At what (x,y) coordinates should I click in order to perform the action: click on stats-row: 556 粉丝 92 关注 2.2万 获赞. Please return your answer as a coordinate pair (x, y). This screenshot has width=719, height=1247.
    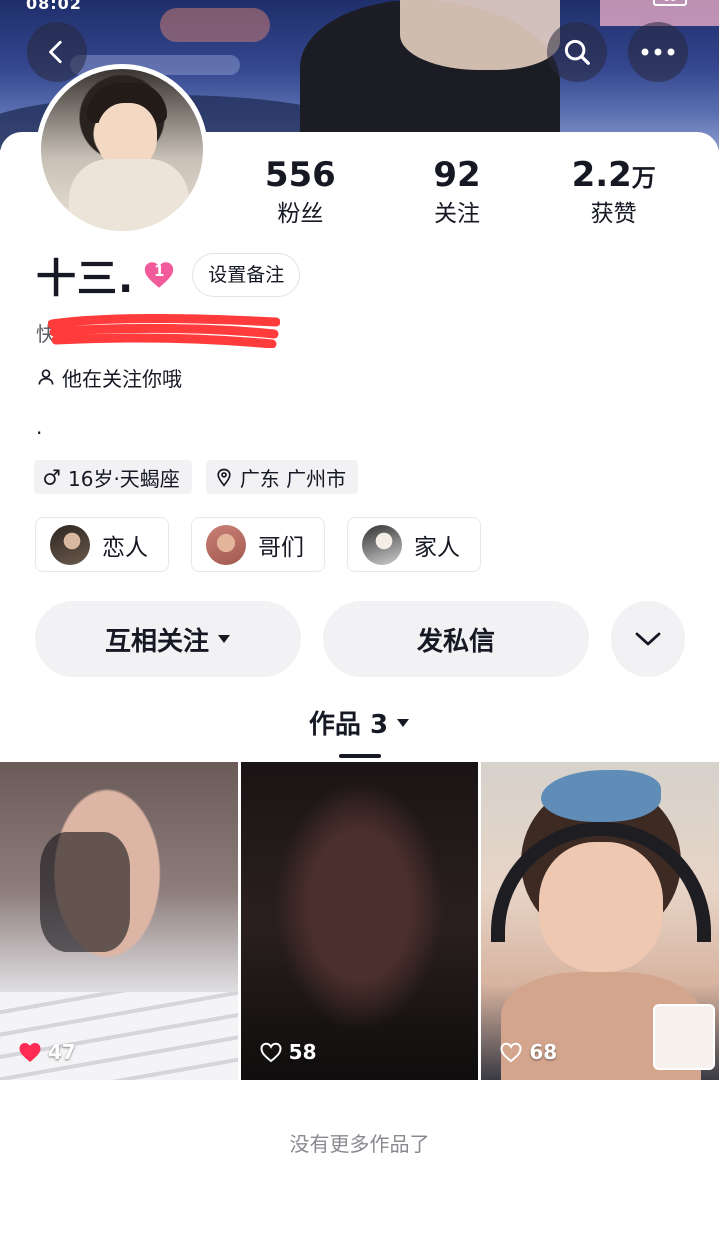
    Looking at the image, I should click on (457, 194).